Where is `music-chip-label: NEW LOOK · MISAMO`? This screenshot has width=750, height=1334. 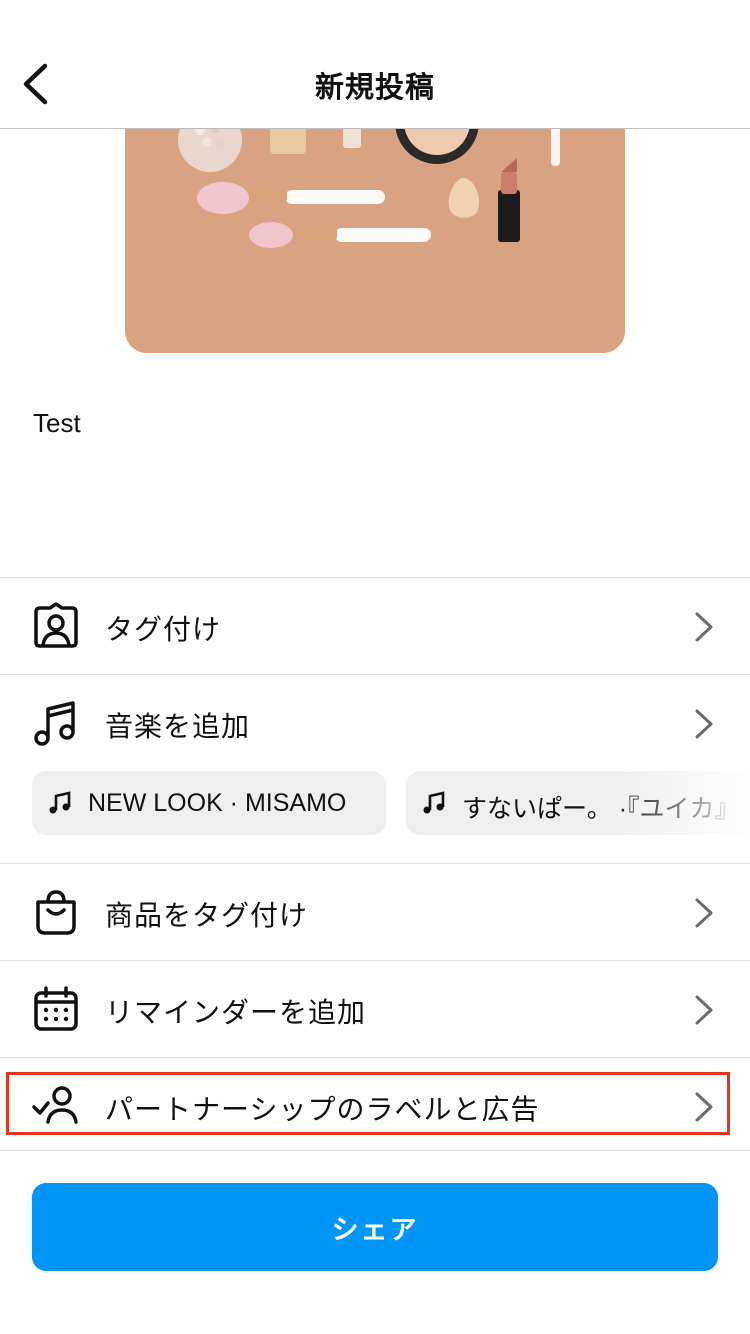
music-chip-label: NEW LOOK · MISAMO is located at coordinates (217, 803).